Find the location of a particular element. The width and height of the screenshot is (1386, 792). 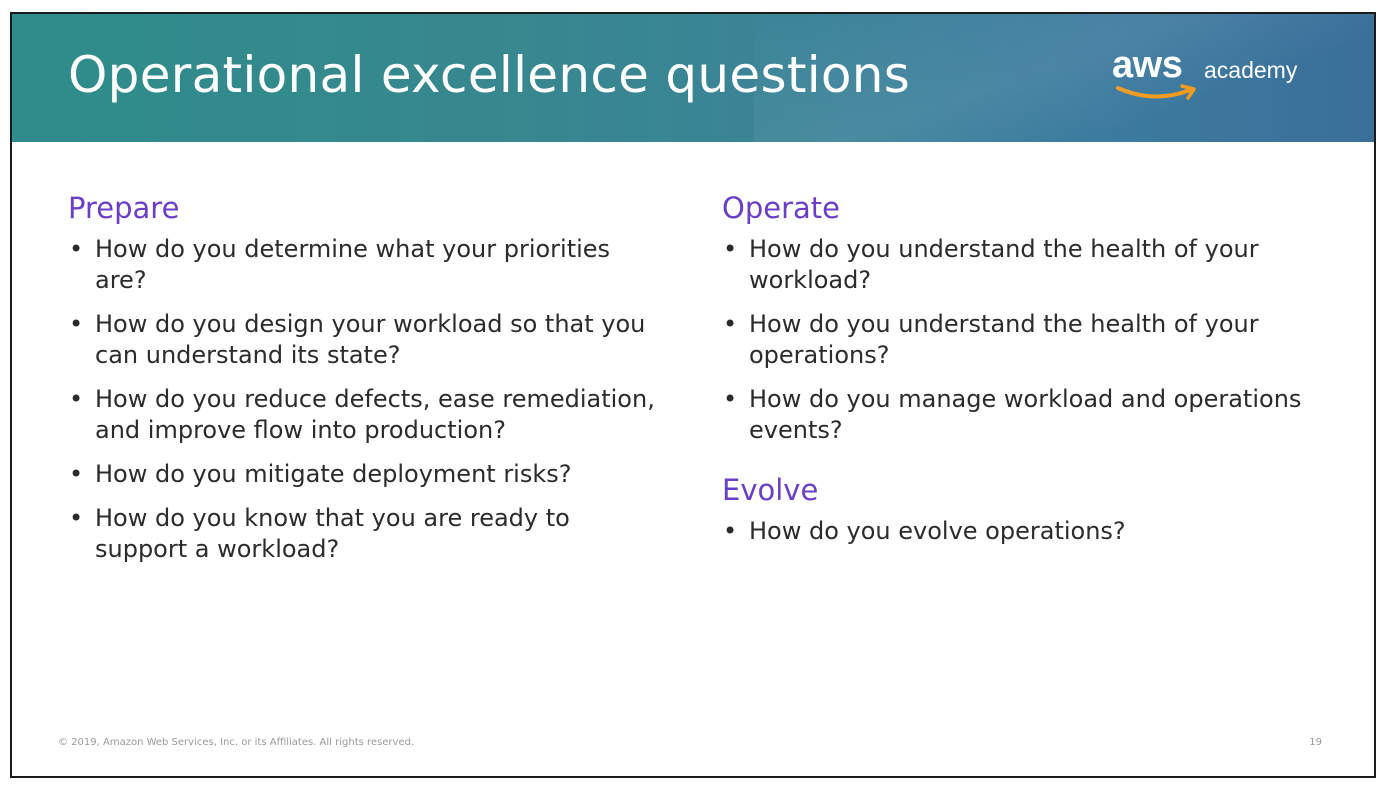

aws-academy-logo: aws academy is located at coordinates (1217, 79).